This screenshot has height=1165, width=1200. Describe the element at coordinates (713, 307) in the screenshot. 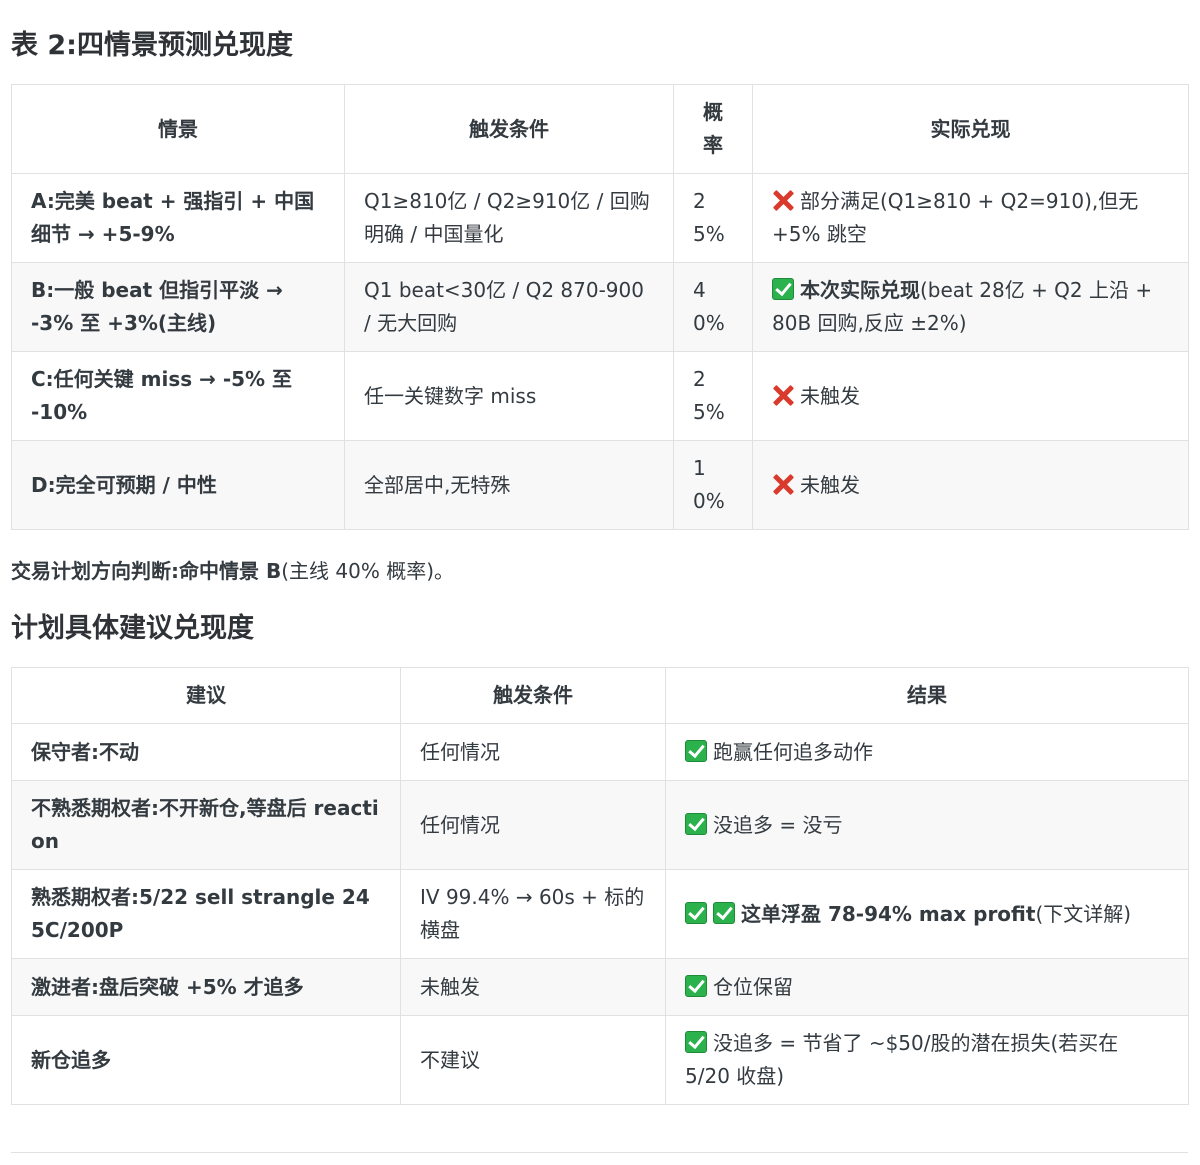

I see `prob-cell: 40%` at that location.